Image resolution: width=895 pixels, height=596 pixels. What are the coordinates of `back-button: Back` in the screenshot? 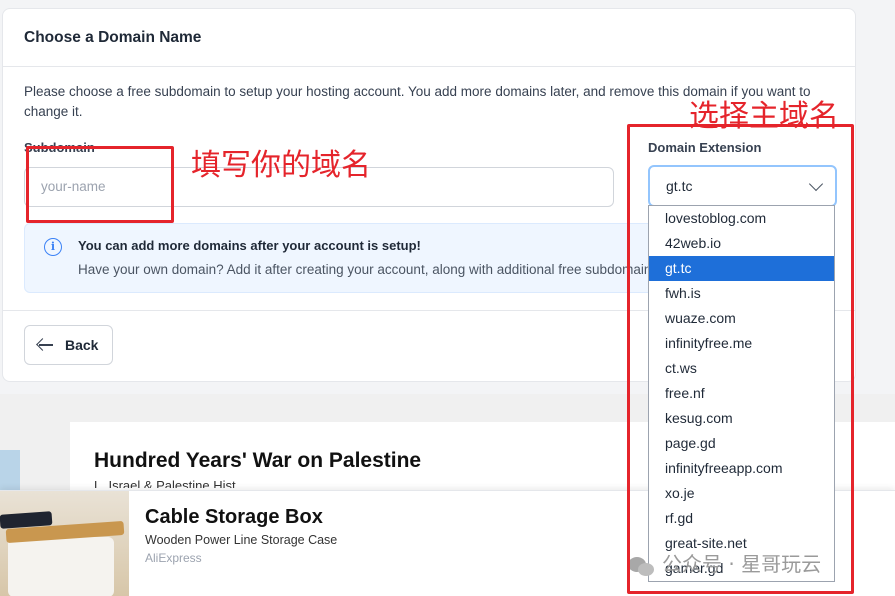 It's located at (68, 345).